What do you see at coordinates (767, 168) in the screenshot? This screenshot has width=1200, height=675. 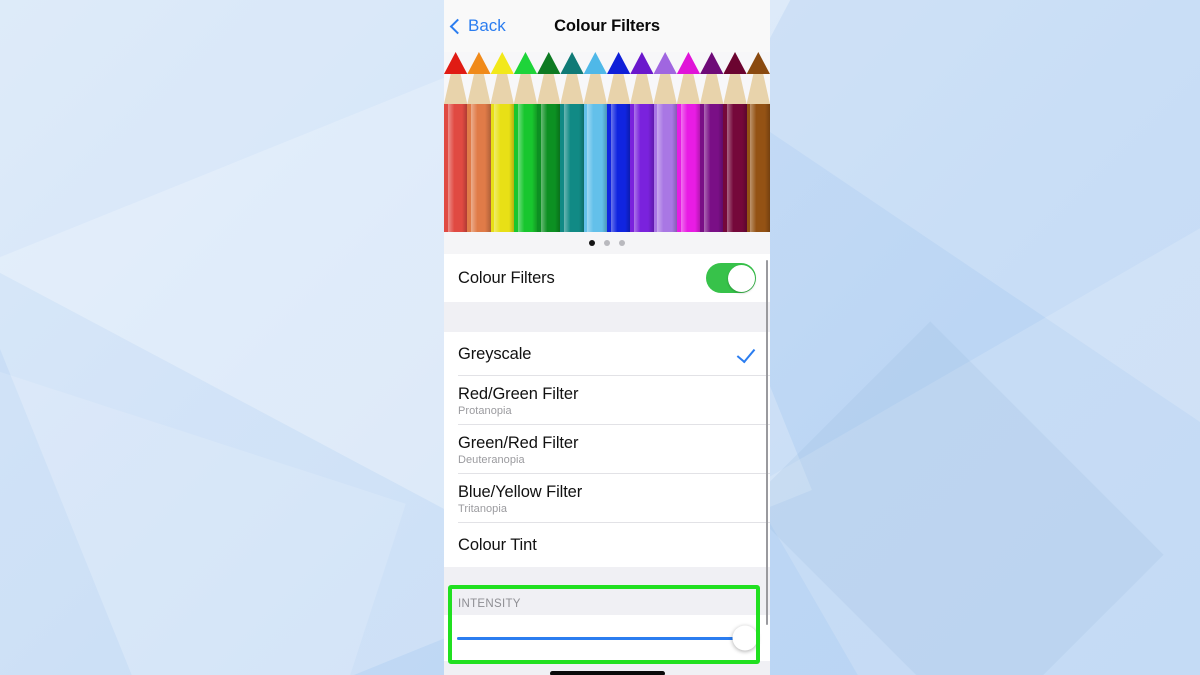 I see `pencil-shadow` at bounding box center [767, 168].